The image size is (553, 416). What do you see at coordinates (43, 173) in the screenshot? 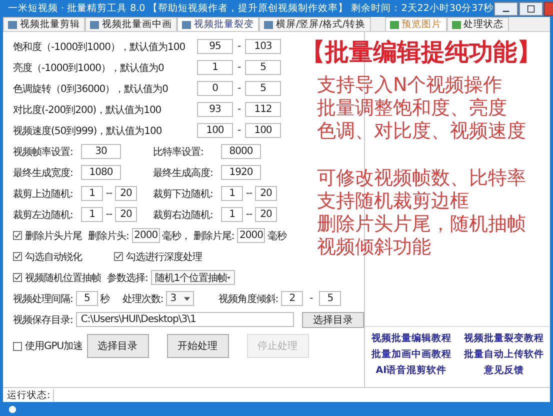
I see `setting-label: 最终生成宽度:` at bounding box center [43, 173].